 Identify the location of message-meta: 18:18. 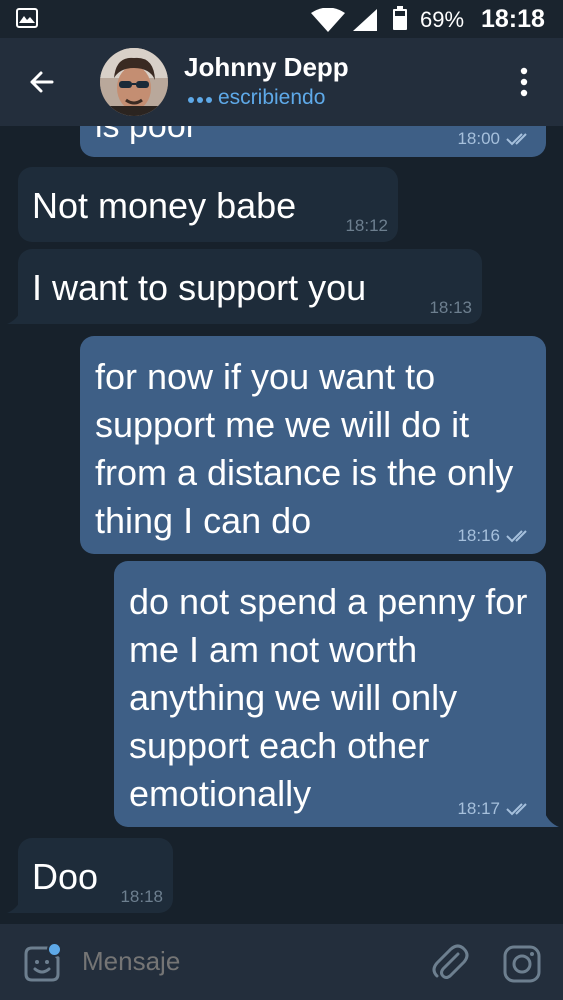
(141, 897).